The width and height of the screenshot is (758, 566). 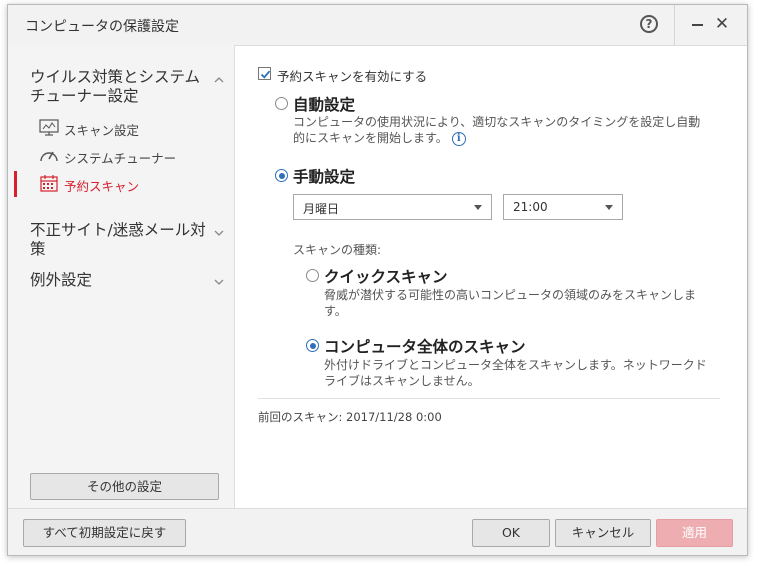 I want to click on day-select: 月曜日, so click(x=392, y=207).